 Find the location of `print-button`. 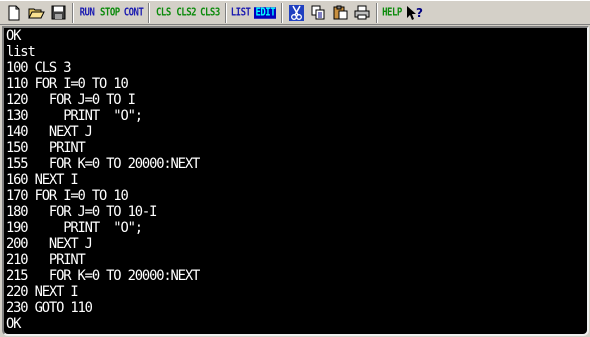

print-button is located at coordinates (362, 13).